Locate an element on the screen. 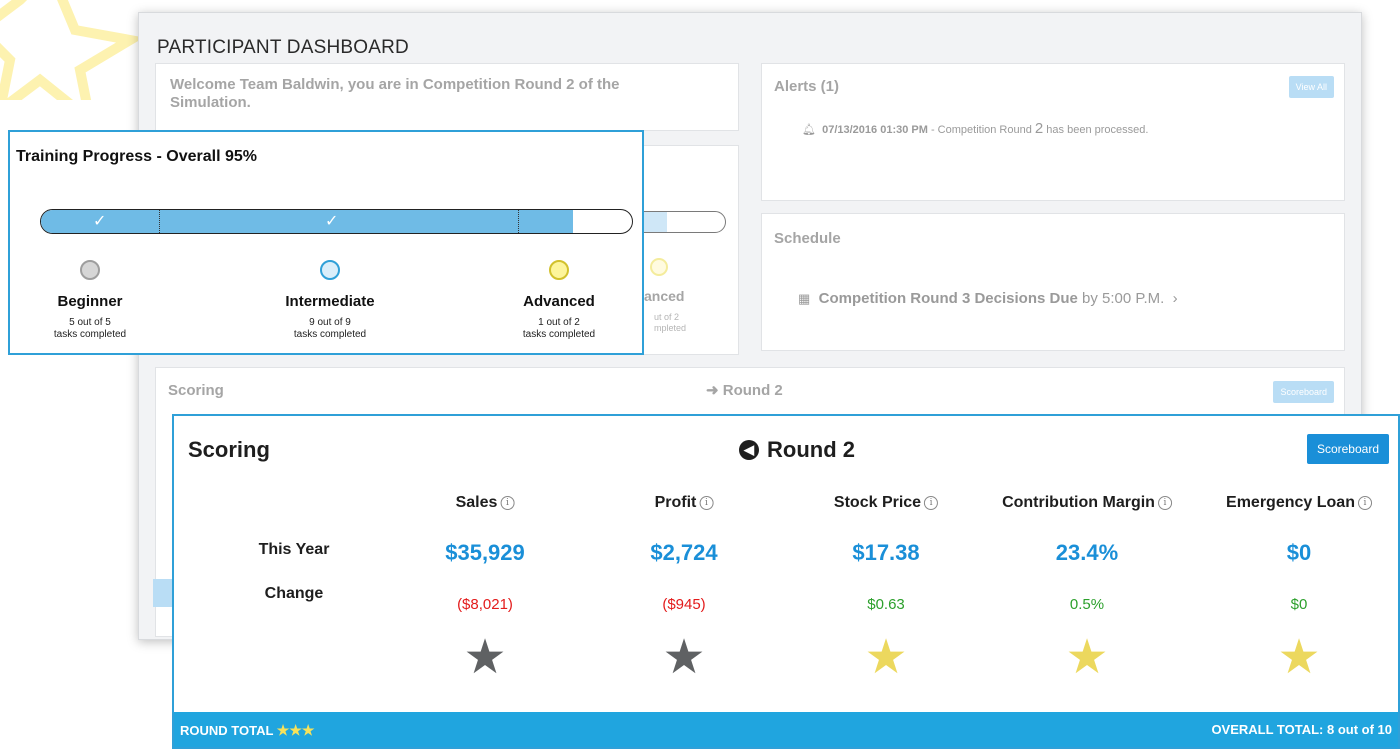 This screenshot has height=749, width=1400. decorative-star-icon is located at coordinates (72, 50).